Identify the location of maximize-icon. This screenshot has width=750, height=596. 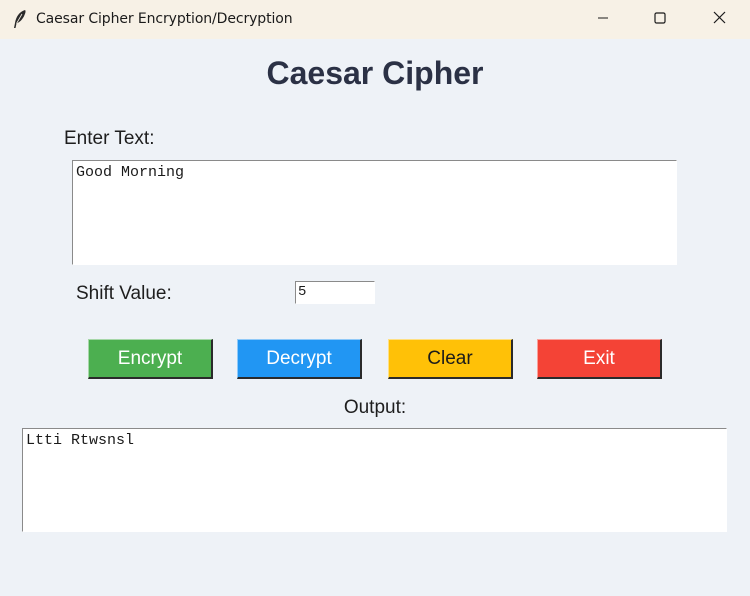
(660, 20).